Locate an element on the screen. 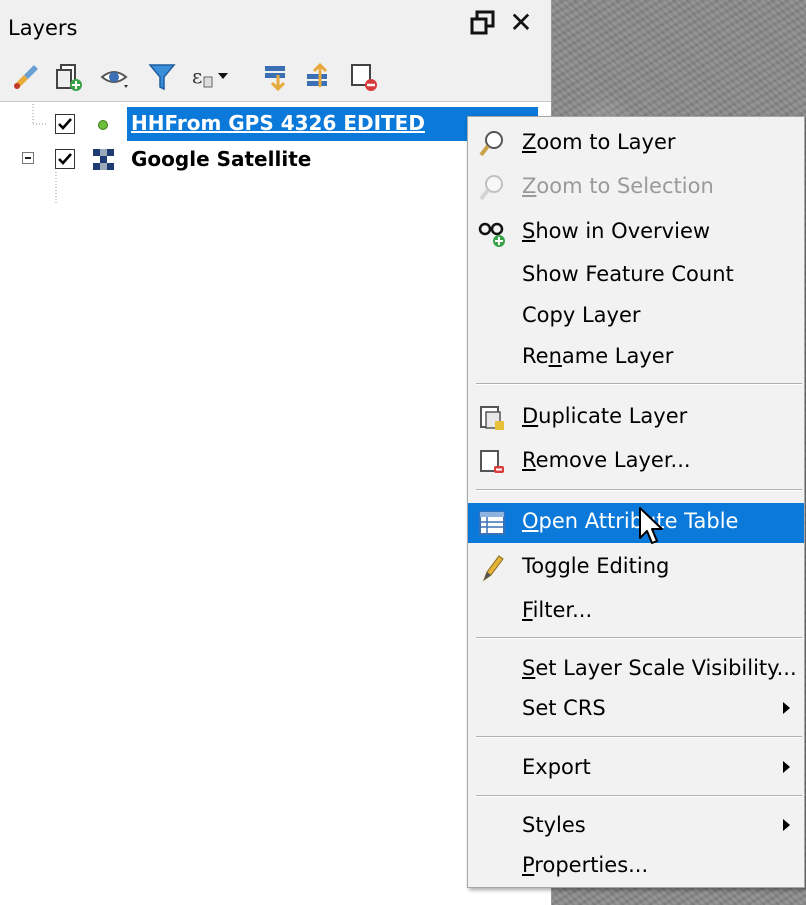  zoom-to-layer-icon is located at coordinates (492, 144).